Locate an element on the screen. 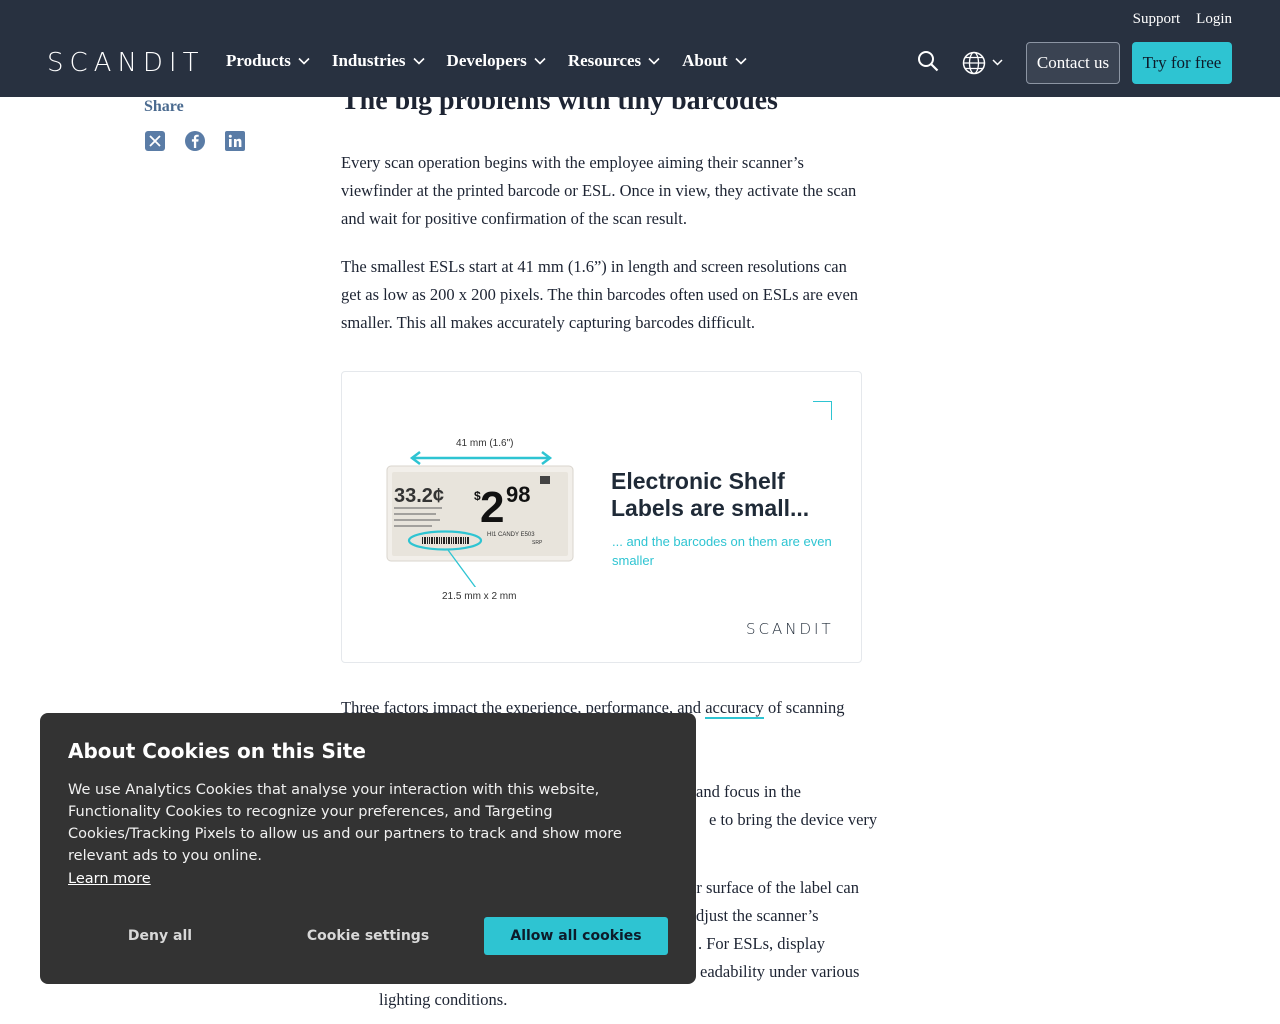 The image size is (1280, 1024). bullet-2-line-3: . For ESLs, display is located at coordinates (761, 943).